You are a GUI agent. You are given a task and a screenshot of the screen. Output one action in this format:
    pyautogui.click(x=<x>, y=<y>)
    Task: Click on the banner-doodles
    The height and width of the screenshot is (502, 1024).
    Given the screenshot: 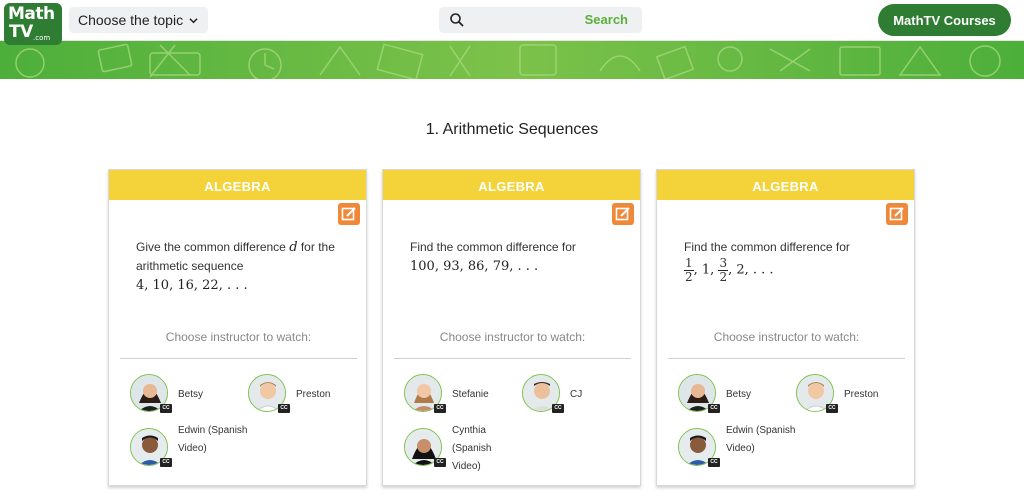 What is the action you would take?
    pyautogui.click(x=508, y=61)
    